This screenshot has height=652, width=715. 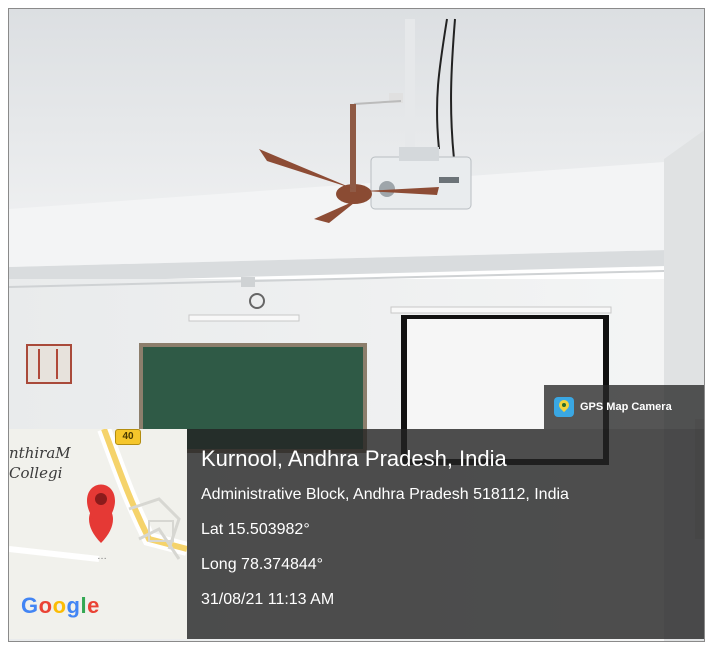 I want to click on app-name: GPS Map Camera, so click(x=626, y=407).